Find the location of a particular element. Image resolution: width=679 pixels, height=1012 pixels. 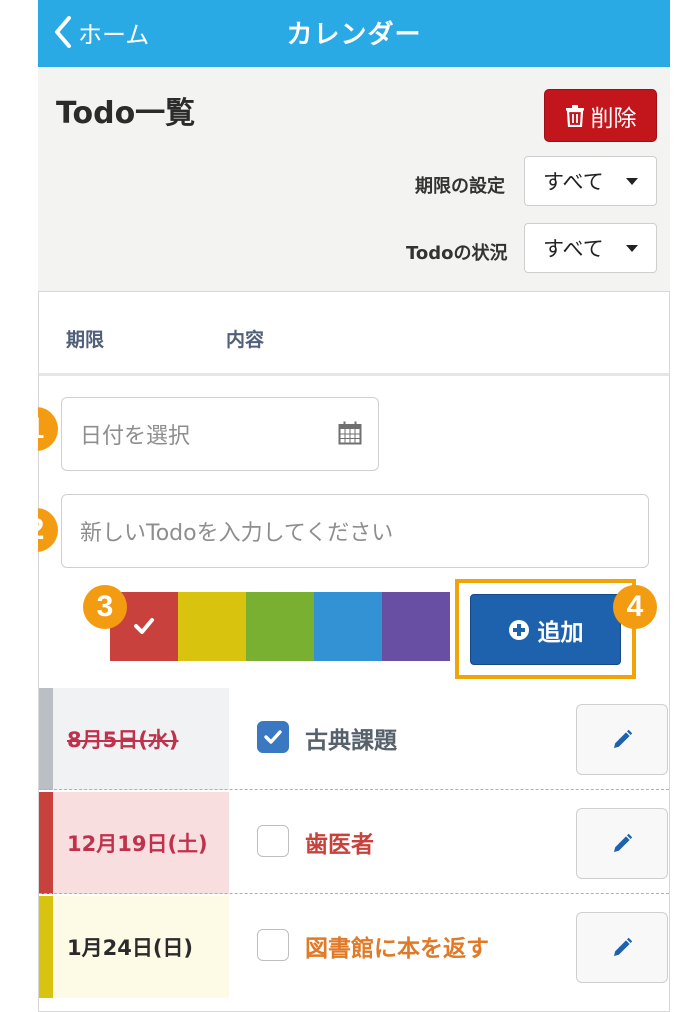

todo-task: 歯医者 is located at coordinates (339, 845).